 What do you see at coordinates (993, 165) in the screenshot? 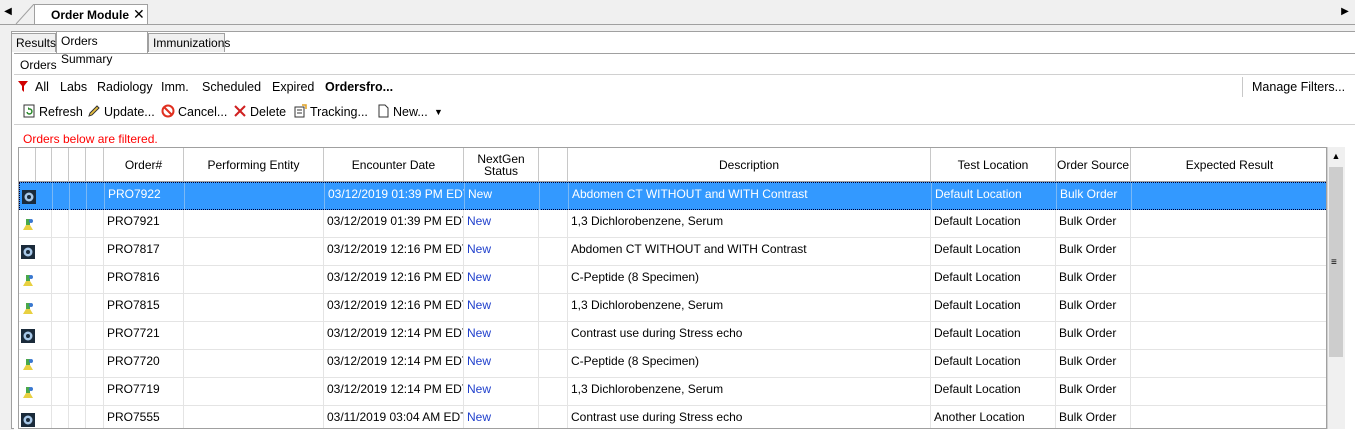
I see `col-header-test-location: Test Location` at bounding box center [993, 165].